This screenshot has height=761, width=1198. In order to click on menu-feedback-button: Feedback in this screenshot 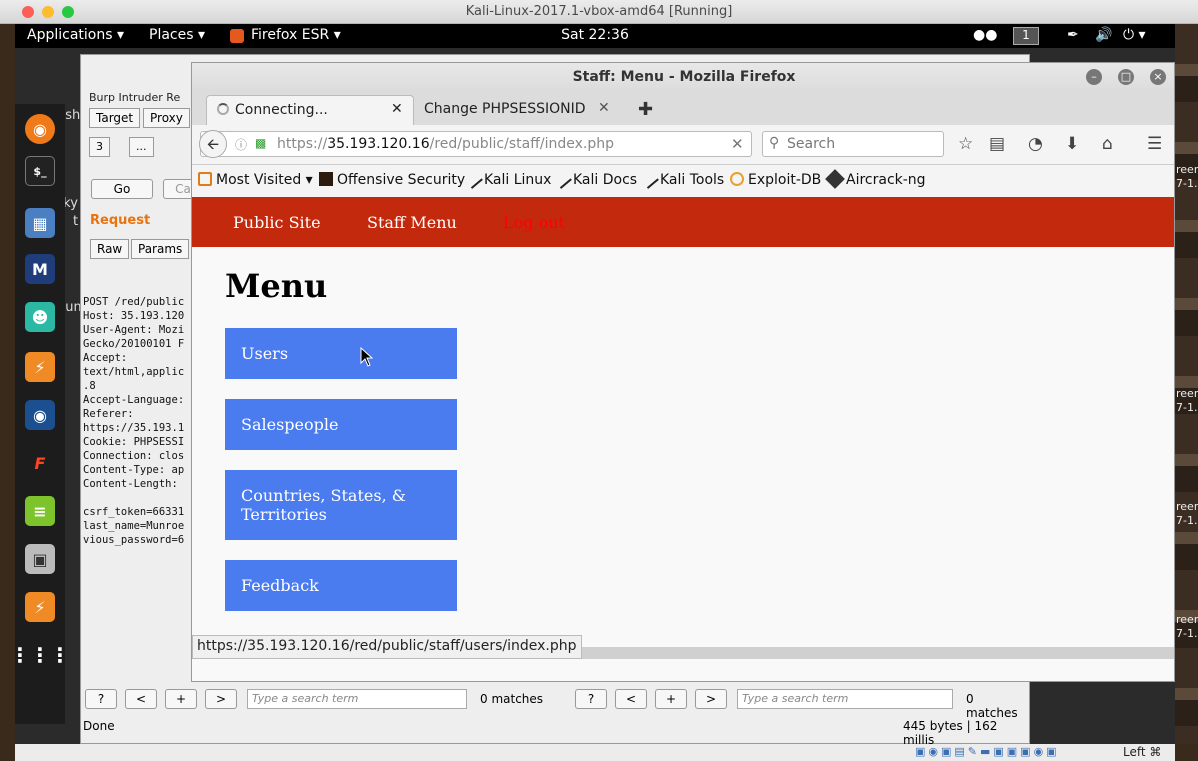, I will do `click(341, 585)`.